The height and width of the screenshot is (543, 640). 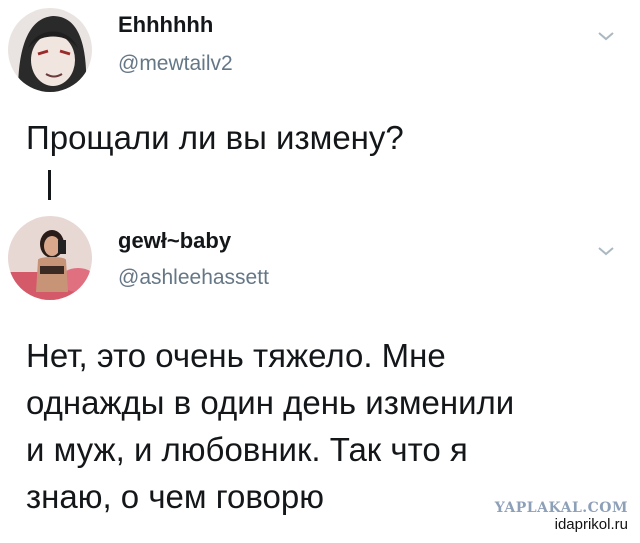 I want to click on watermark-site: YAPLAKAL.COM, so click(x=561, y=508).